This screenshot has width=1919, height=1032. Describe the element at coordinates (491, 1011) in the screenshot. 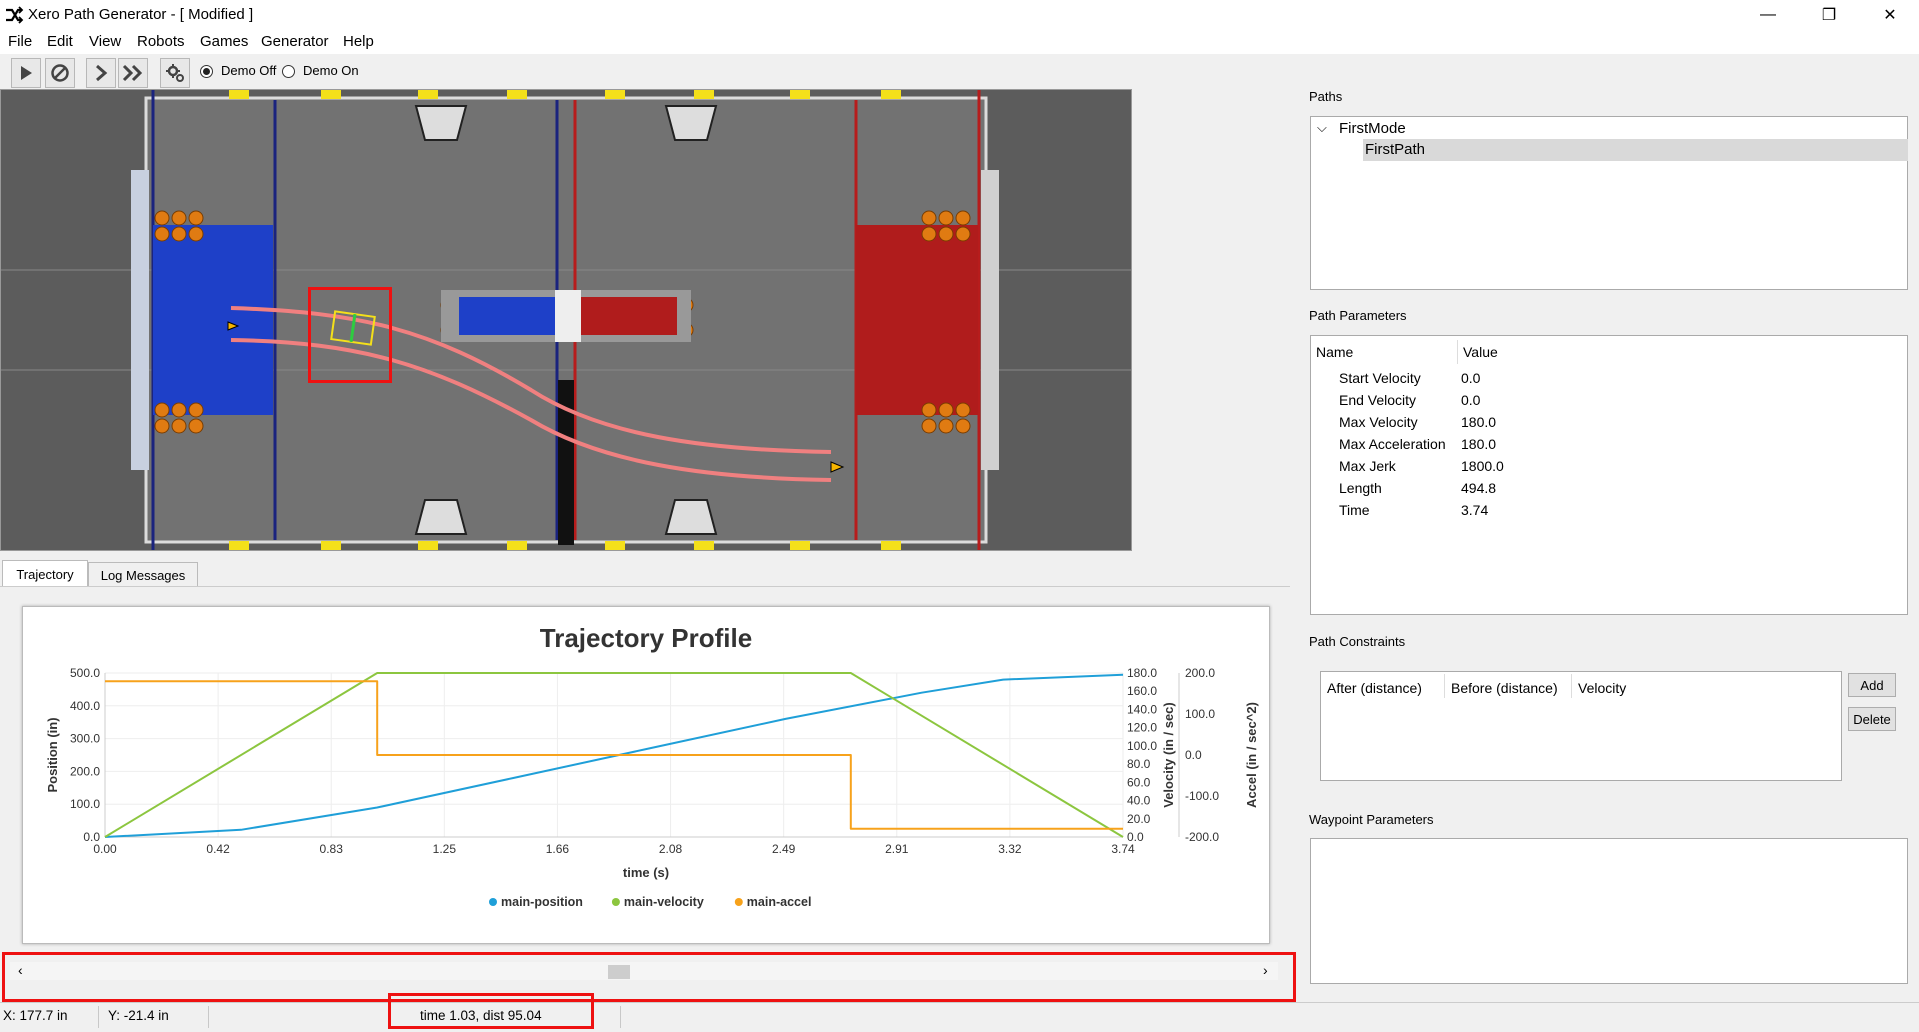

I see `status-time-highlight` at that location.